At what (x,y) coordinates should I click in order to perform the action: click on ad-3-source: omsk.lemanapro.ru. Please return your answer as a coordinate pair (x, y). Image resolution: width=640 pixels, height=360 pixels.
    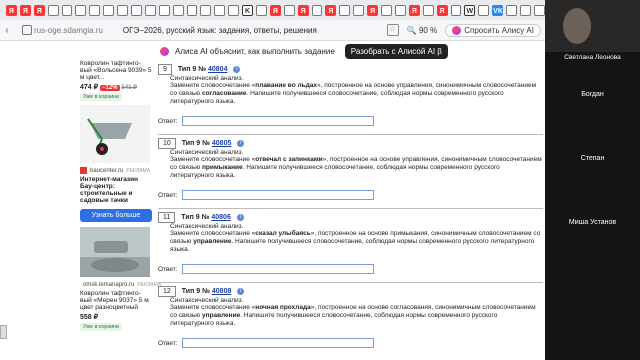
    Looking at the image, I should click on (108, 285).